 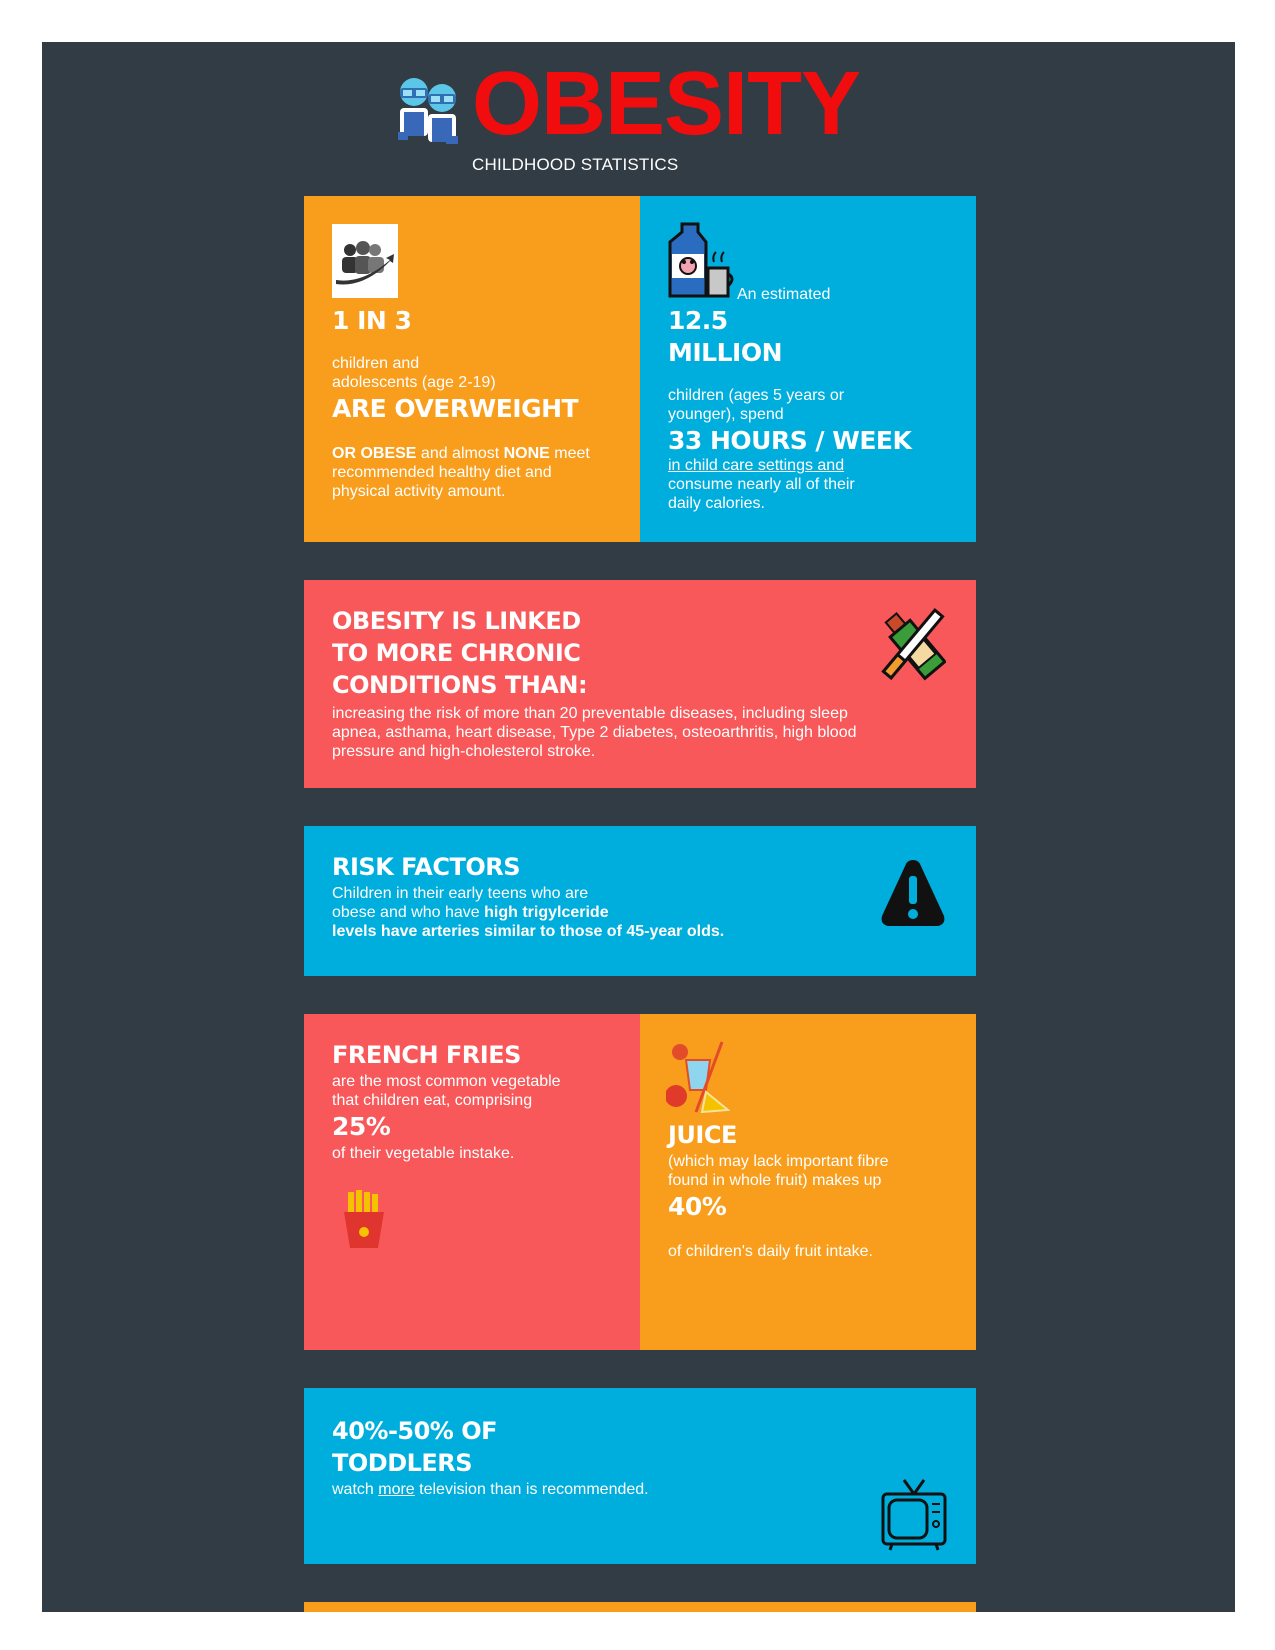 What do you see at coordinates (460, 685) in the screenshot?
I see `chronic-heading-3: CONDITIONS THAN:` at bounding box center [460, 685].